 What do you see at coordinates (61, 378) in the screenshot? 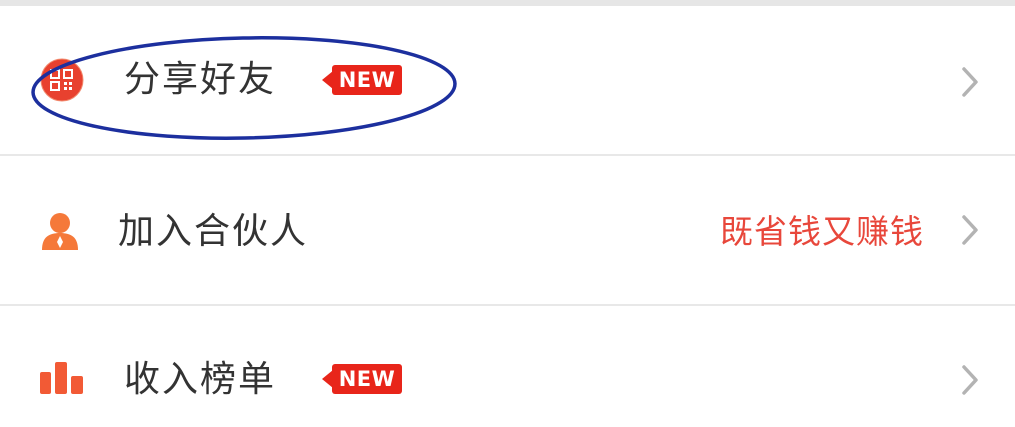
I see `ranking-bar-chart-icon` at bounding box center [61, 378].